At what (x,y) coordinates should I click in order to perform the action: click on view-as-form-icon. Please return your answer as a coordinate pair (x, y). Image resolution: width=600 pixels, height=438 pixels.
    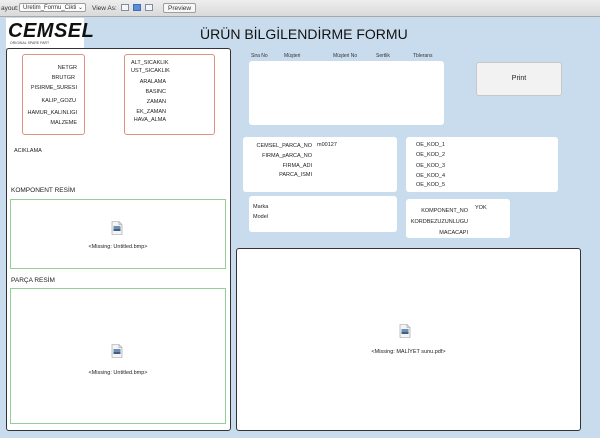
    Looking at the image, I should click on (125, 7).